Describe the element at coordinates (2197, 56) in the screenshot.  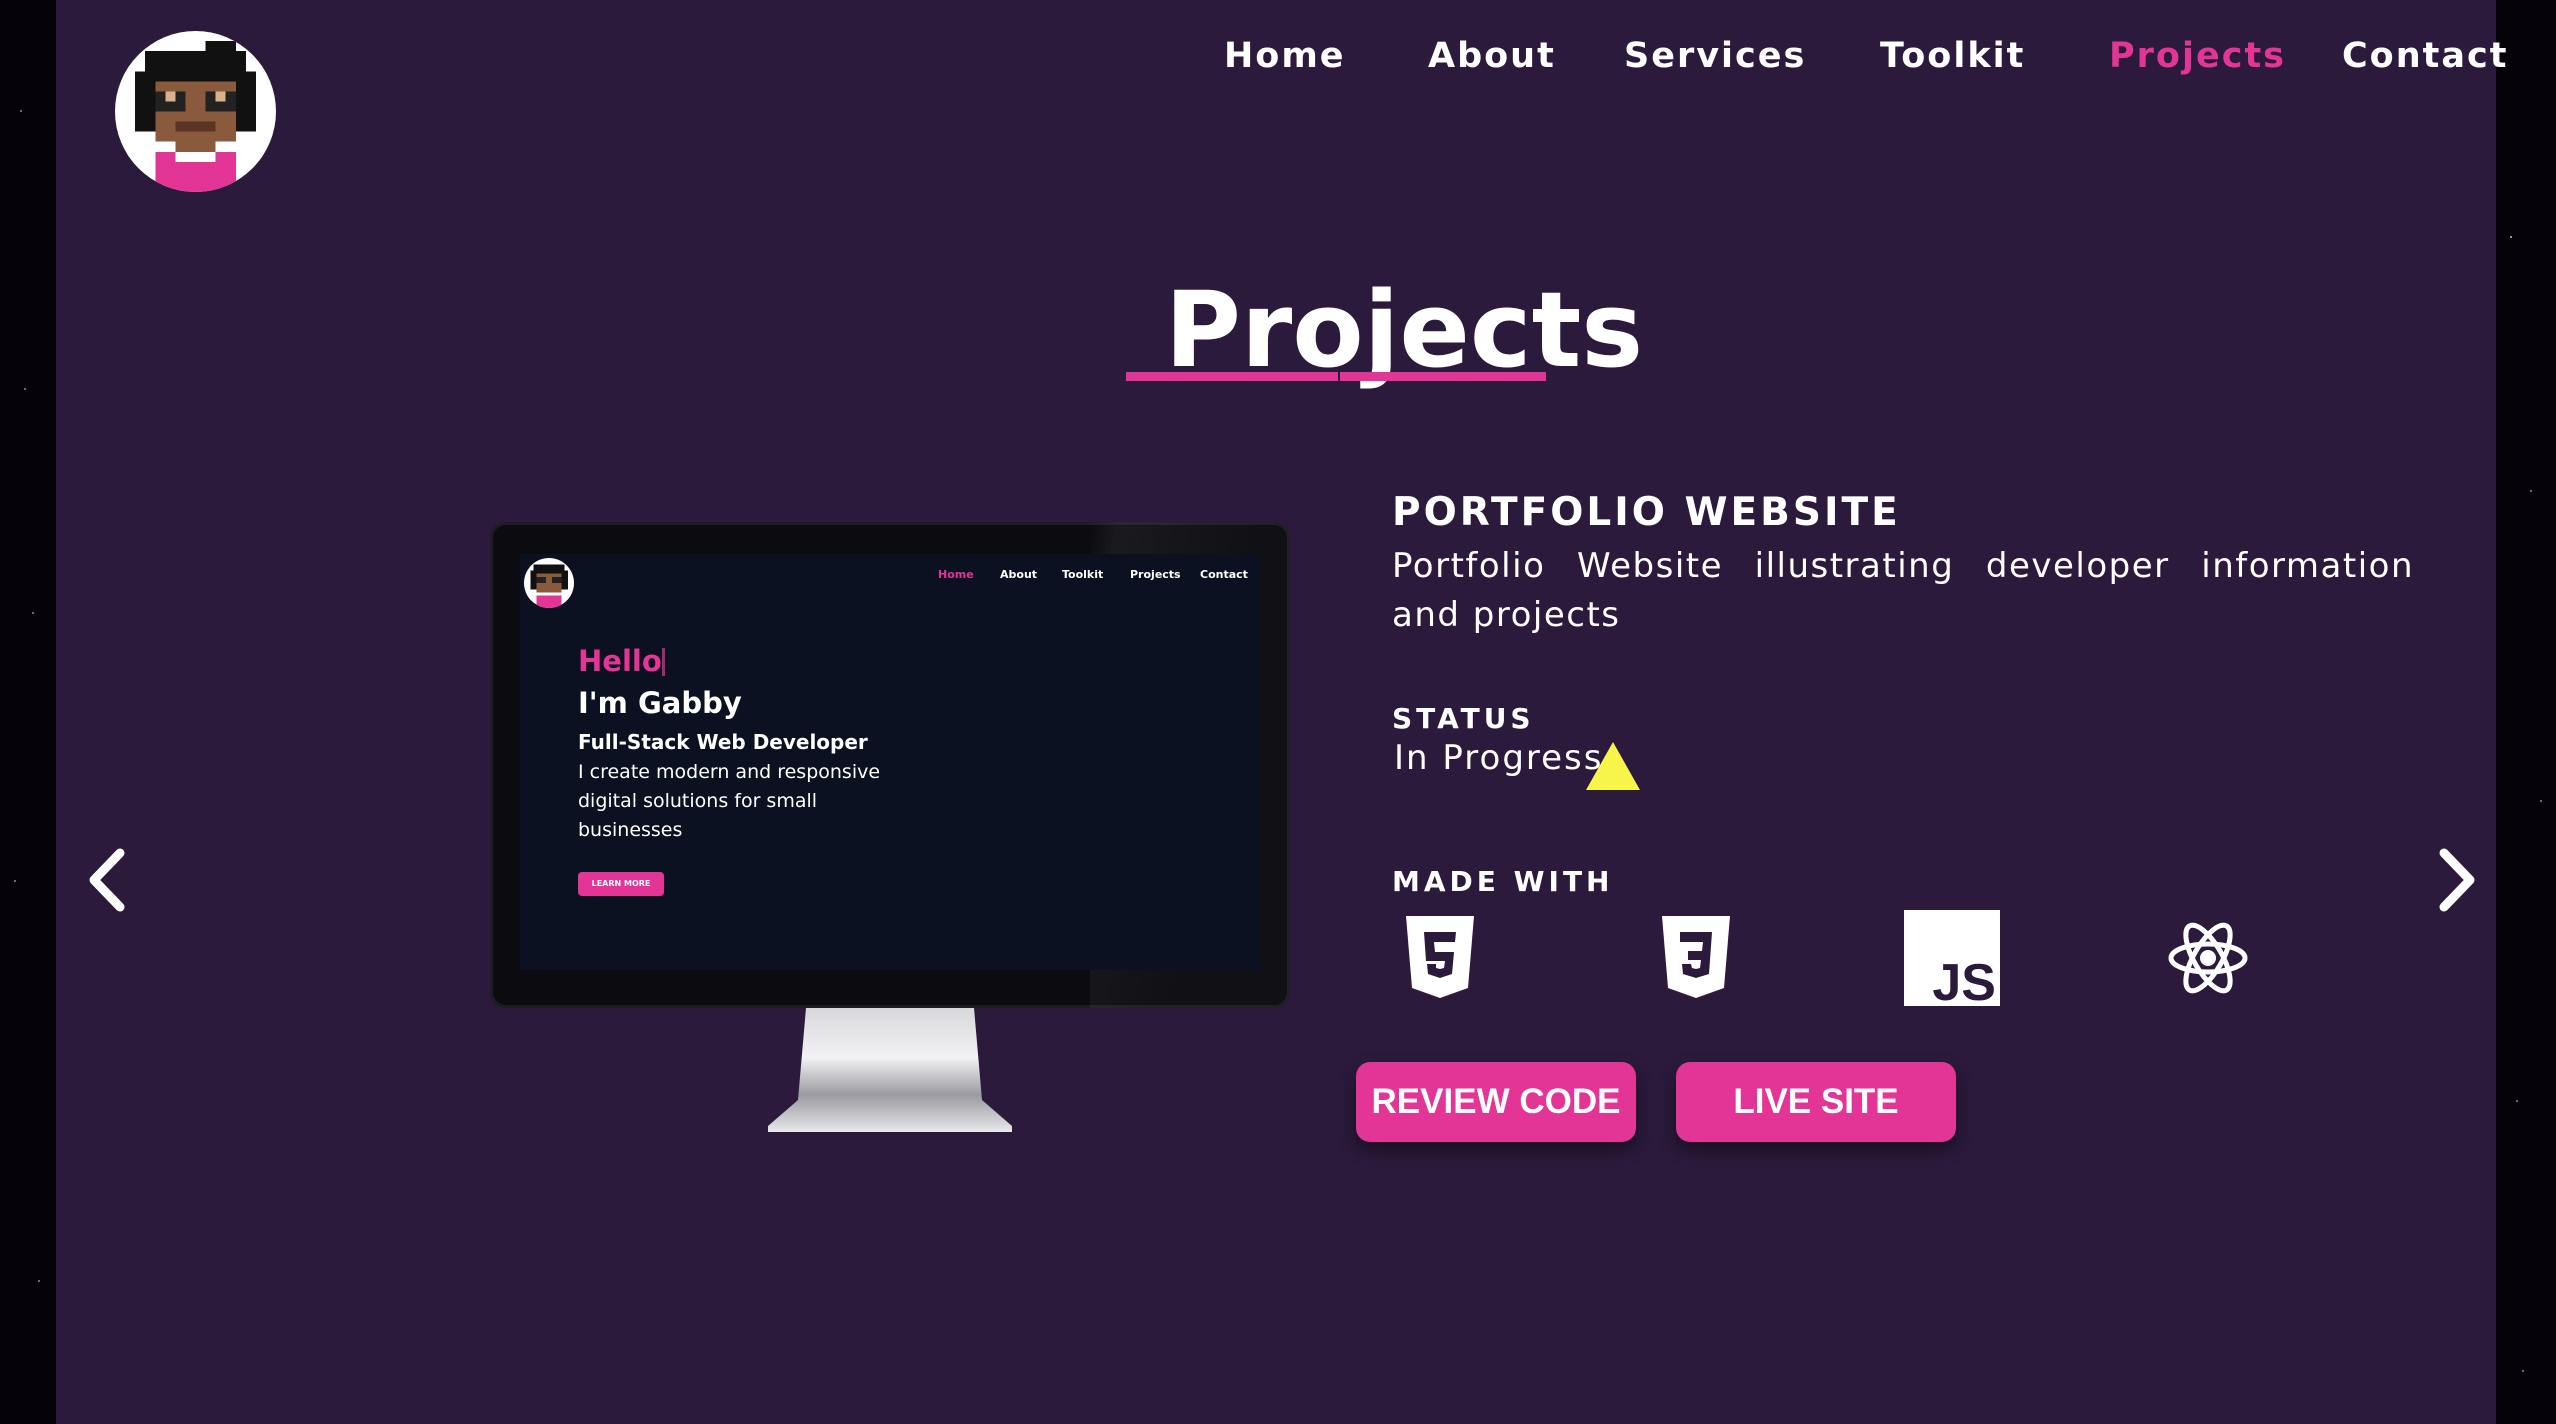
I see `nav-projects: Projects` at that location.